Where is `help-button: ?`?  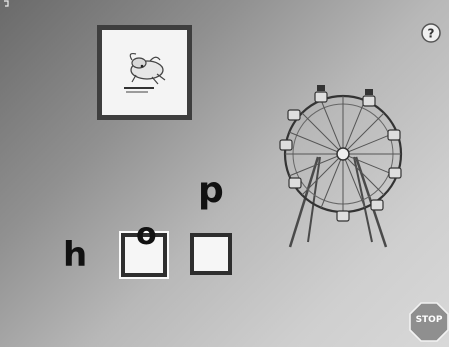
help-button: ? is located at coordinates (431, 33).